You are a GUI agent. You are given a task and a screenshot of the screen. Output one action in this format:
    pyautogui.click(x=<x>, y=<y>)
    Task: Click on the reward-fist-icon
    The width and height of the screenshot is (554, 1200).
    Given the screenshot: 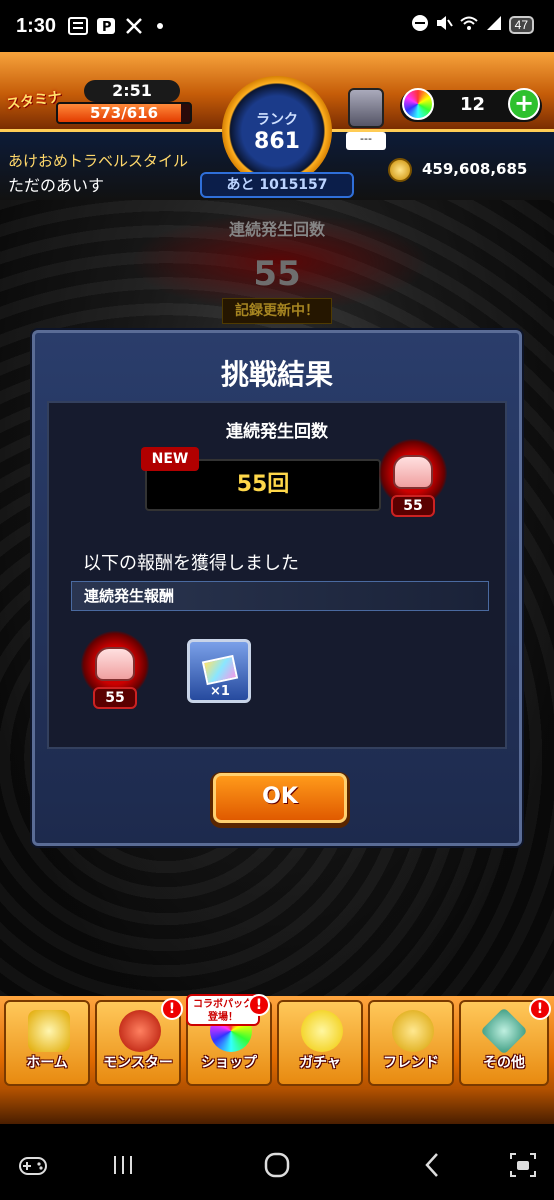 What is the action you would take?
    pyautogui.click(x=115, y=664)
    